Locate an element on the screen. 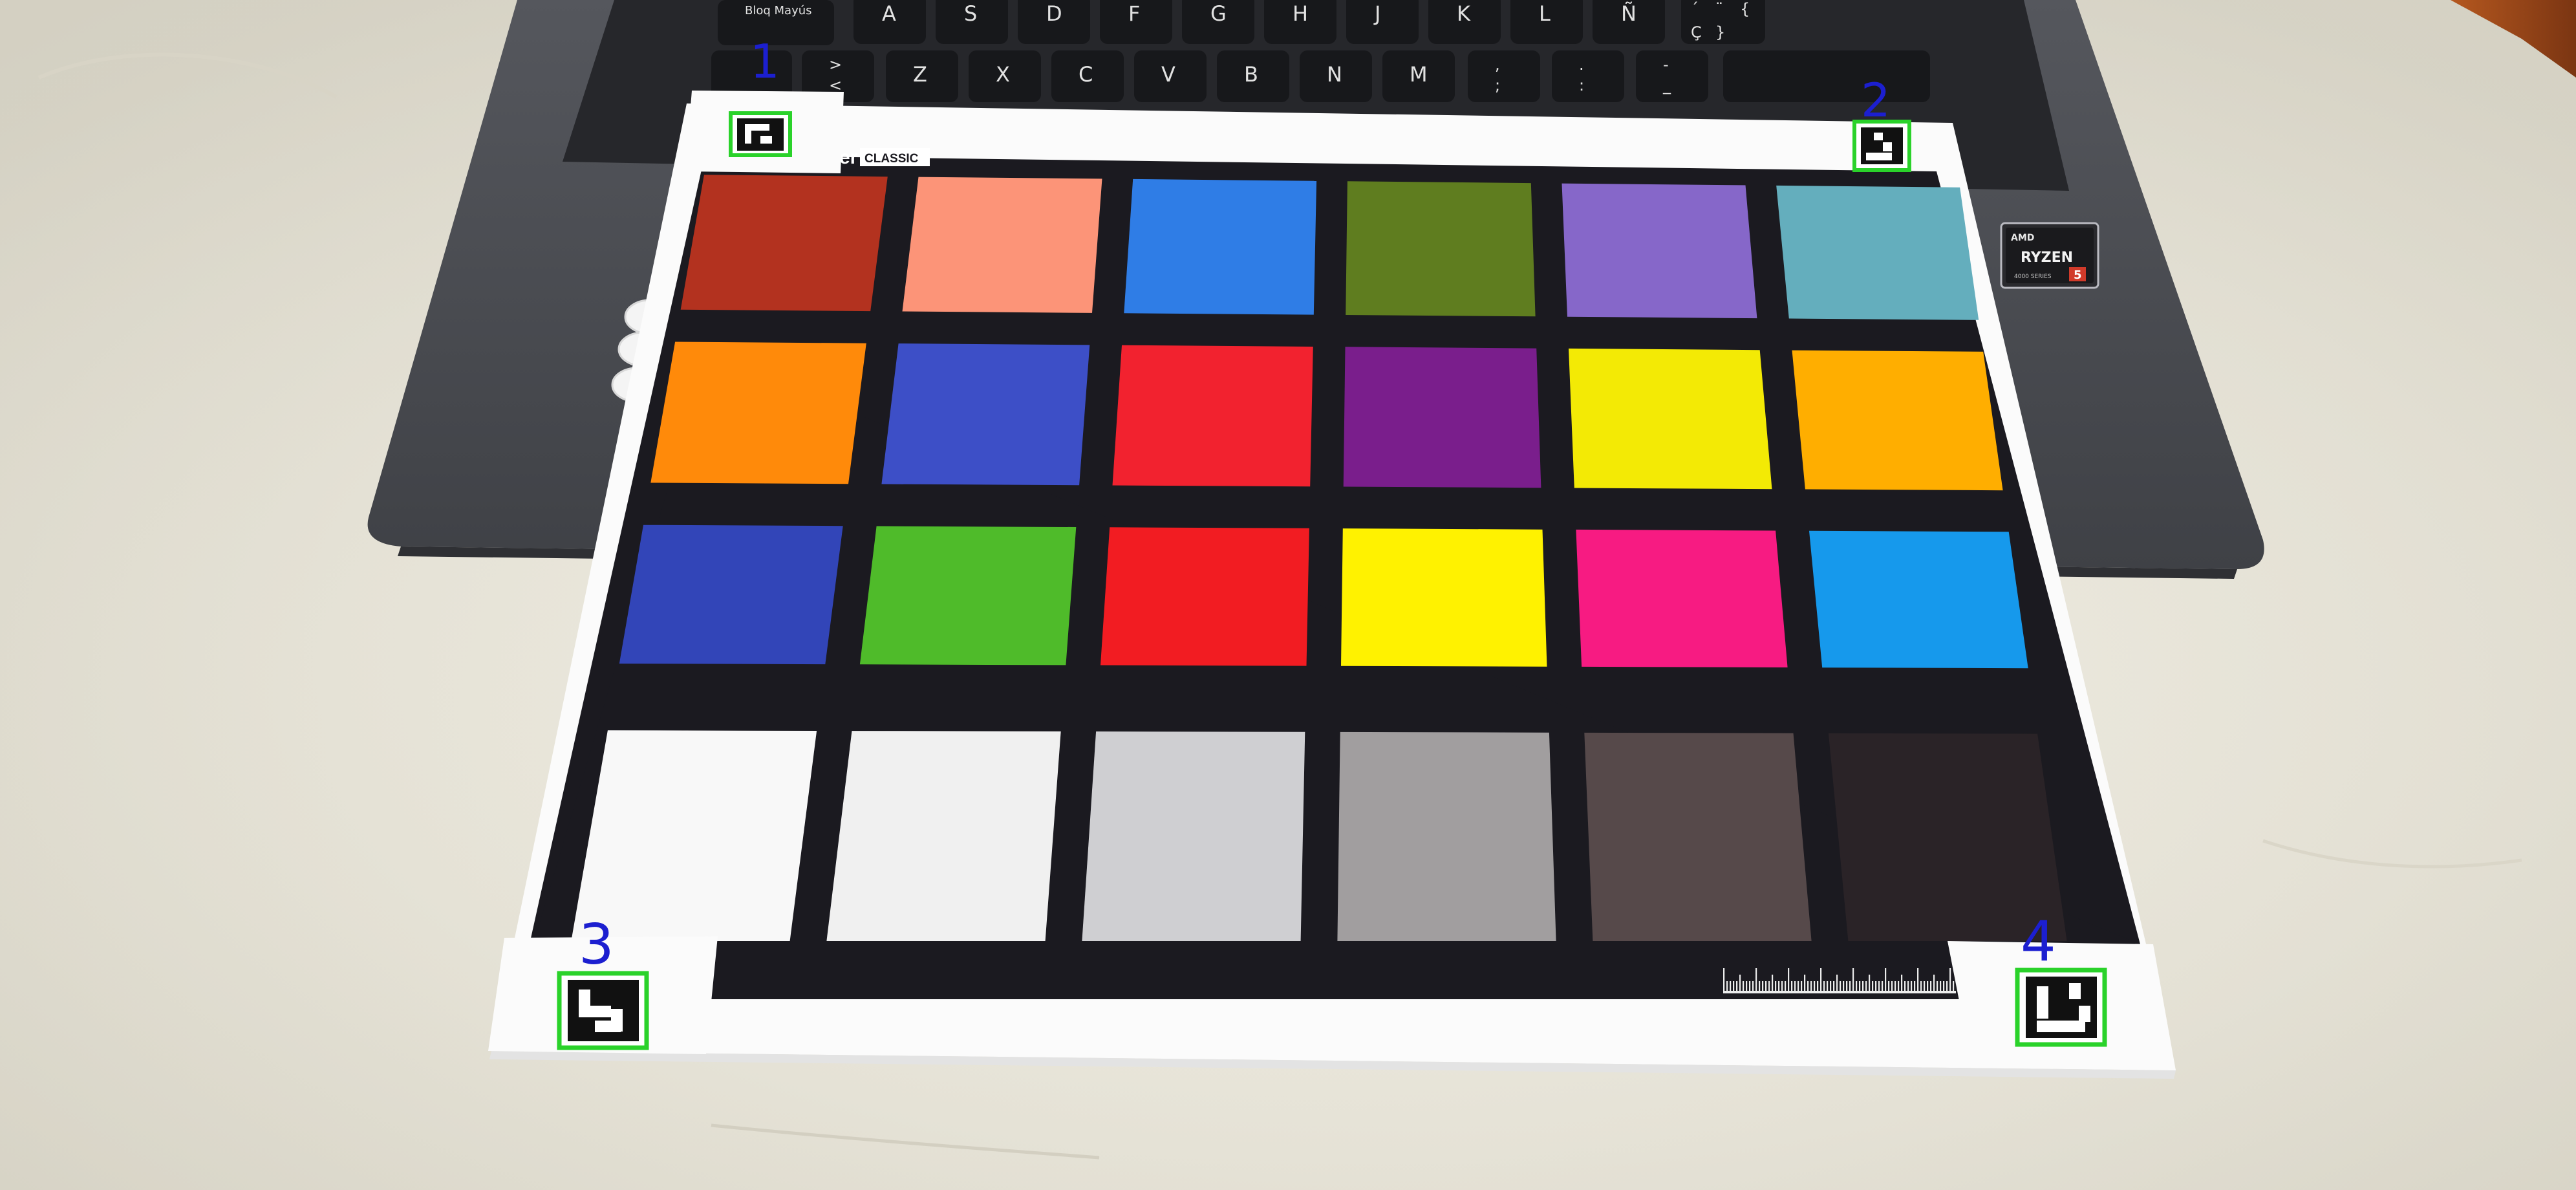  patch-r1-c6 is located at coordinates (1878, 252).